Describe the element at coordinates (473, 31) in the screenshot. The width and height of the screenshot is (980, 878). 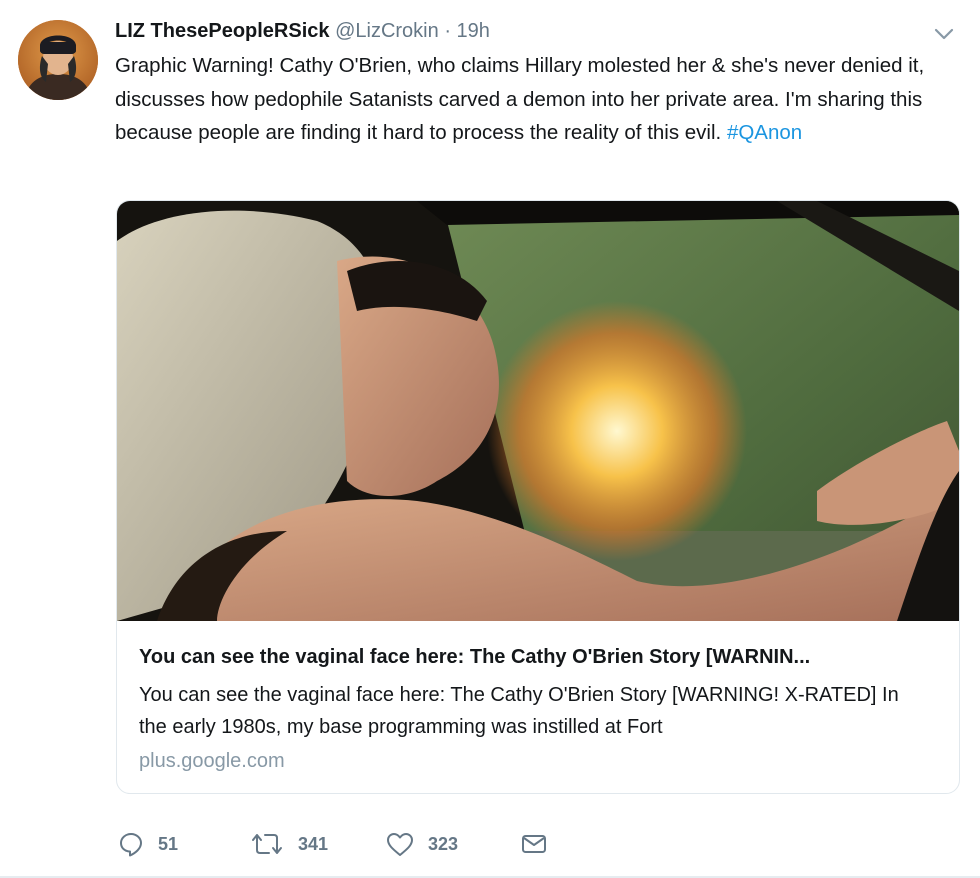
I see `tweet-timestamp: 19h` at that location.